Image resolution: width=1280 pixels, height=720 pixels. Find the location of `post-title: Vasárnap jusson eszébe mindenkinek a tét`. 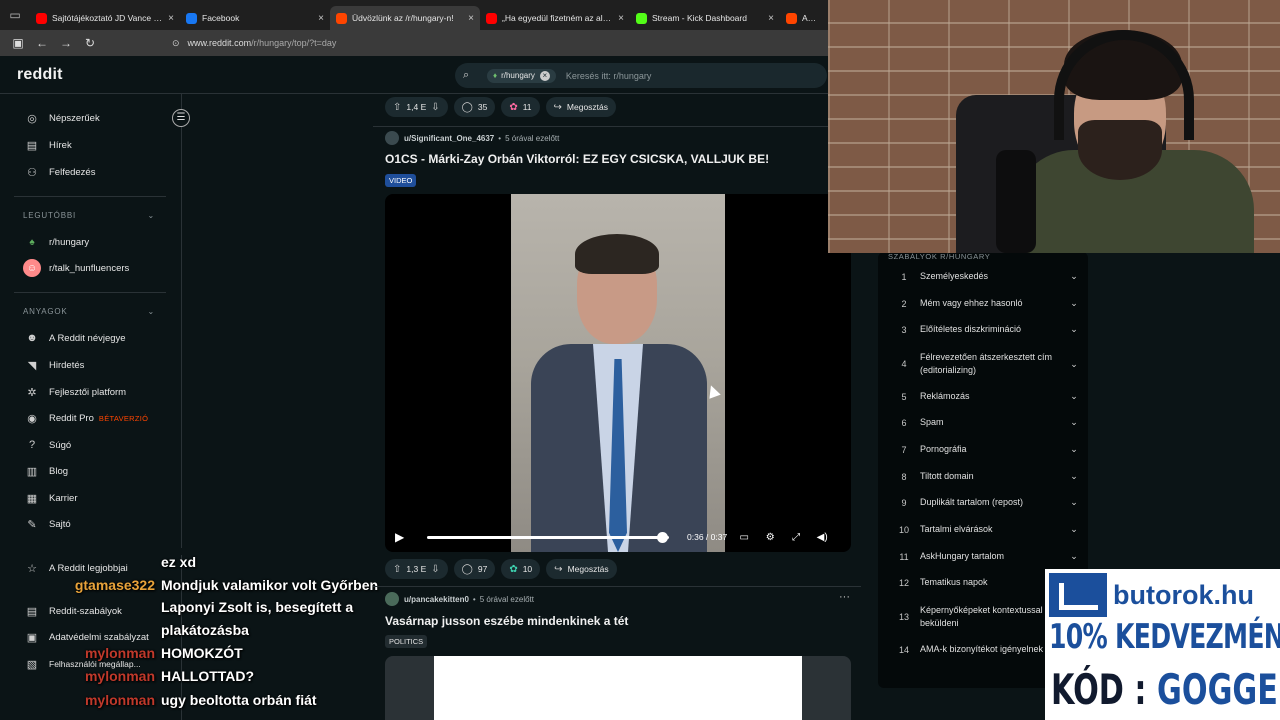

post-title: Vasárnap jusson eszébe mindenkinek a tét is located at coordinates (506, 621).